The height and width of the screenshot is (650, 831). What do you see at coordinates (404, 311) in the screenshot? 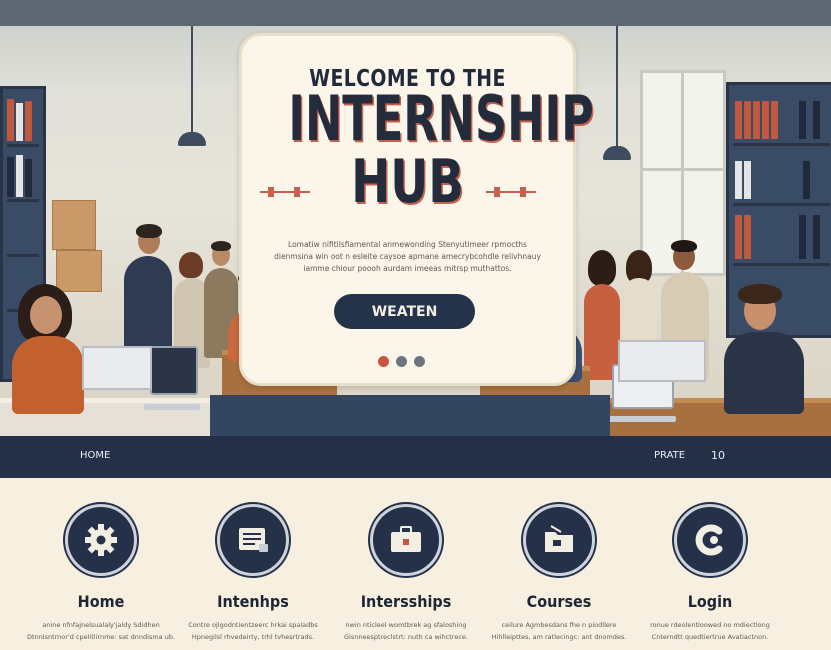
I see `hero-cta-button: WEATEN` at bounding box center [404, 311].